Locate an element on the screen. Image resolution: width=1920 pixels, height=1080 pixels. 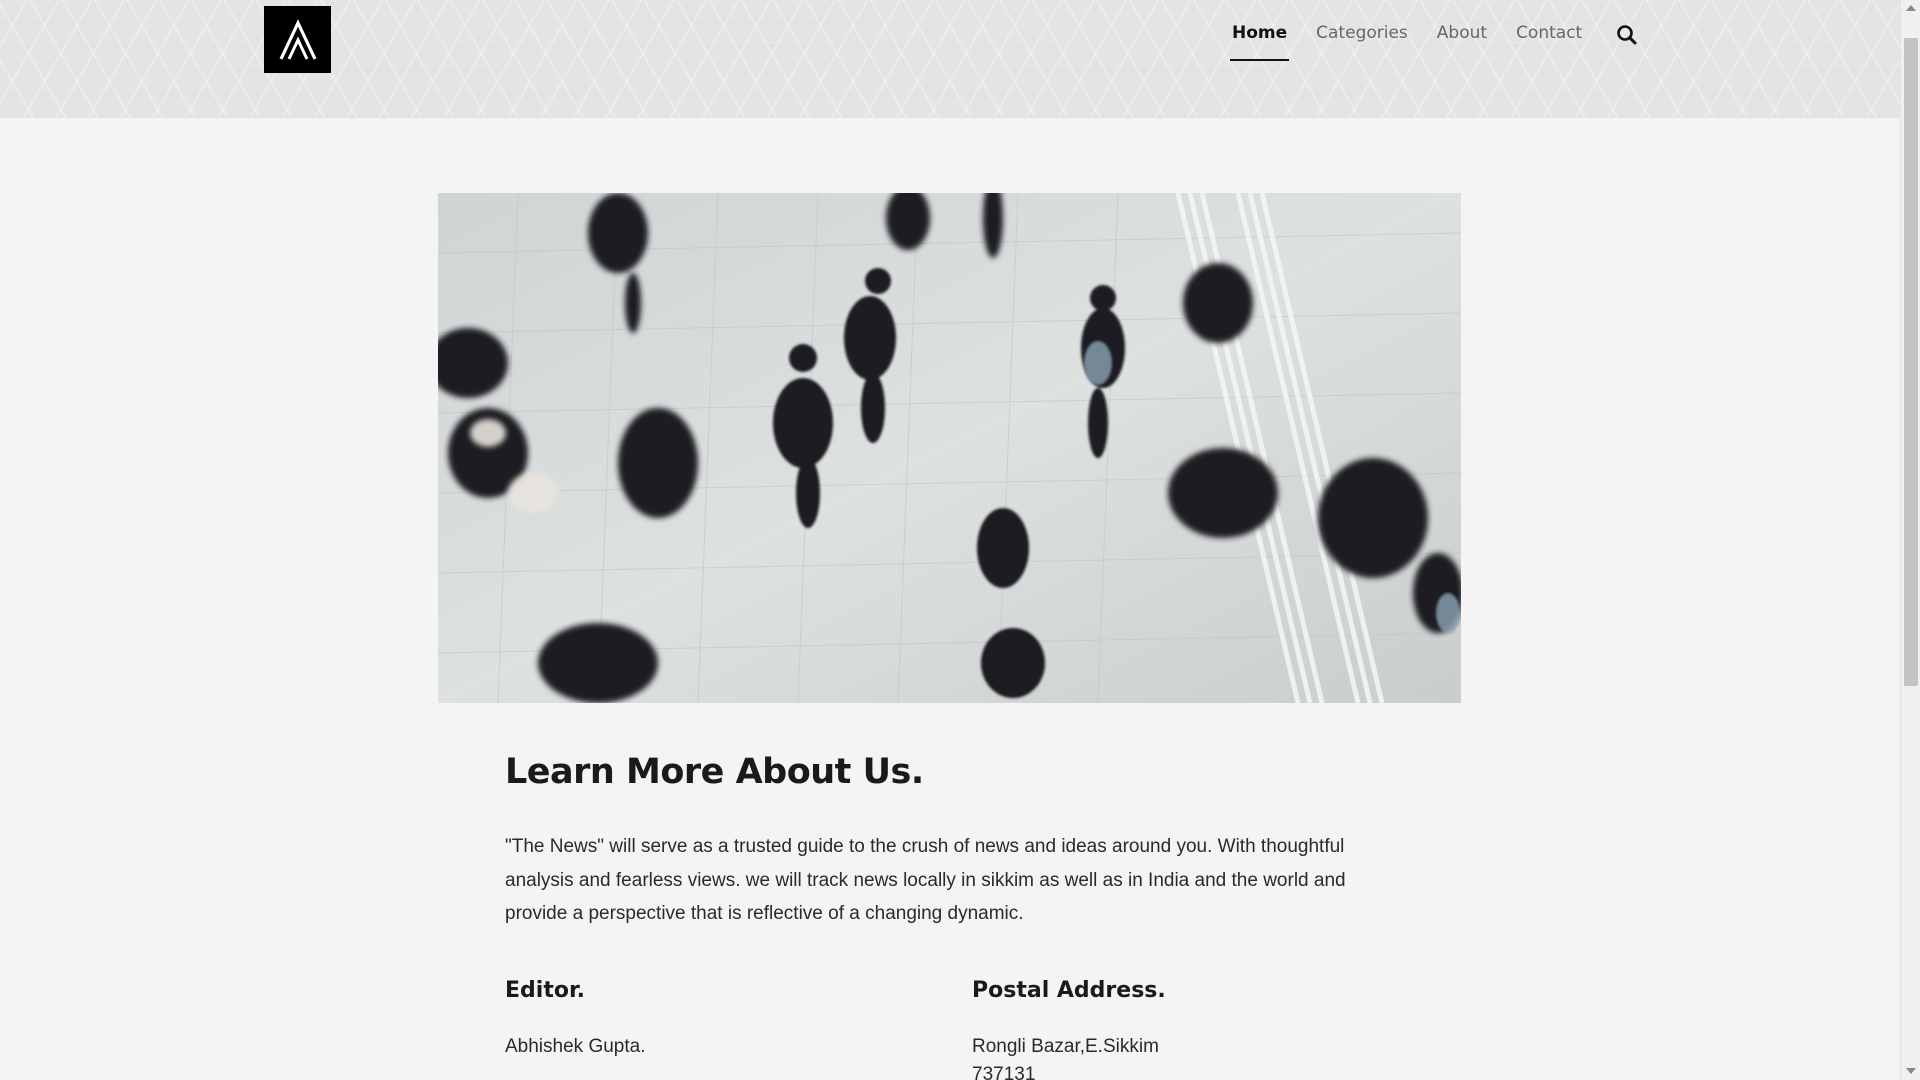
editor-name: Abhishek Gupta. is located at coordinates (575, 1046).